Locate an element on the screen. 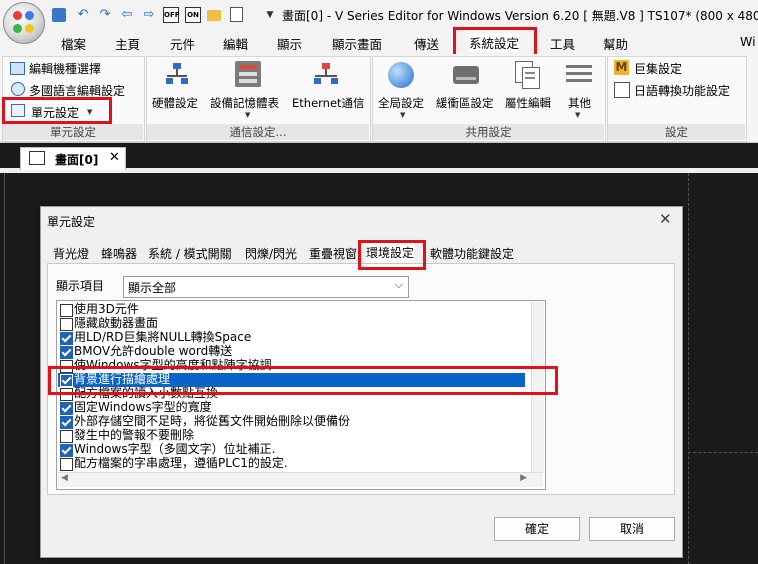  option-label: 固定Windows字型的寬度 is located at coordinates (143, 407).